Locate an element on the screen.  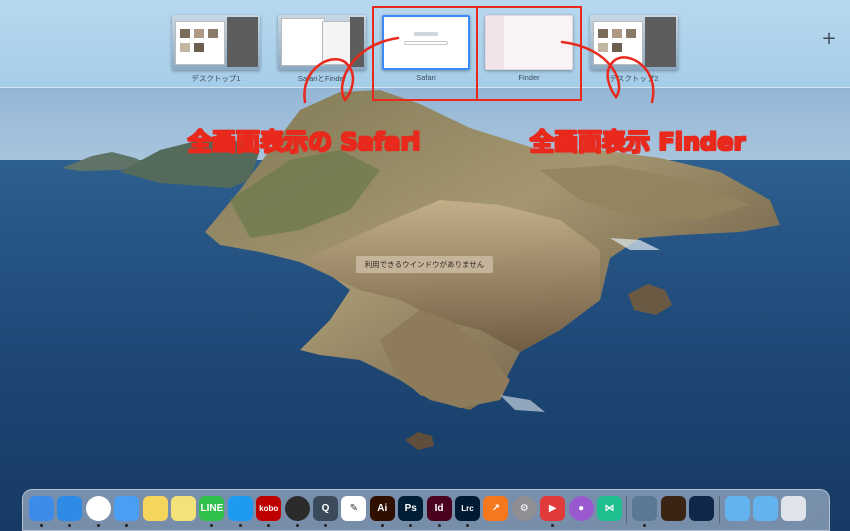
notes-icon is located at coordinates (155, 508).